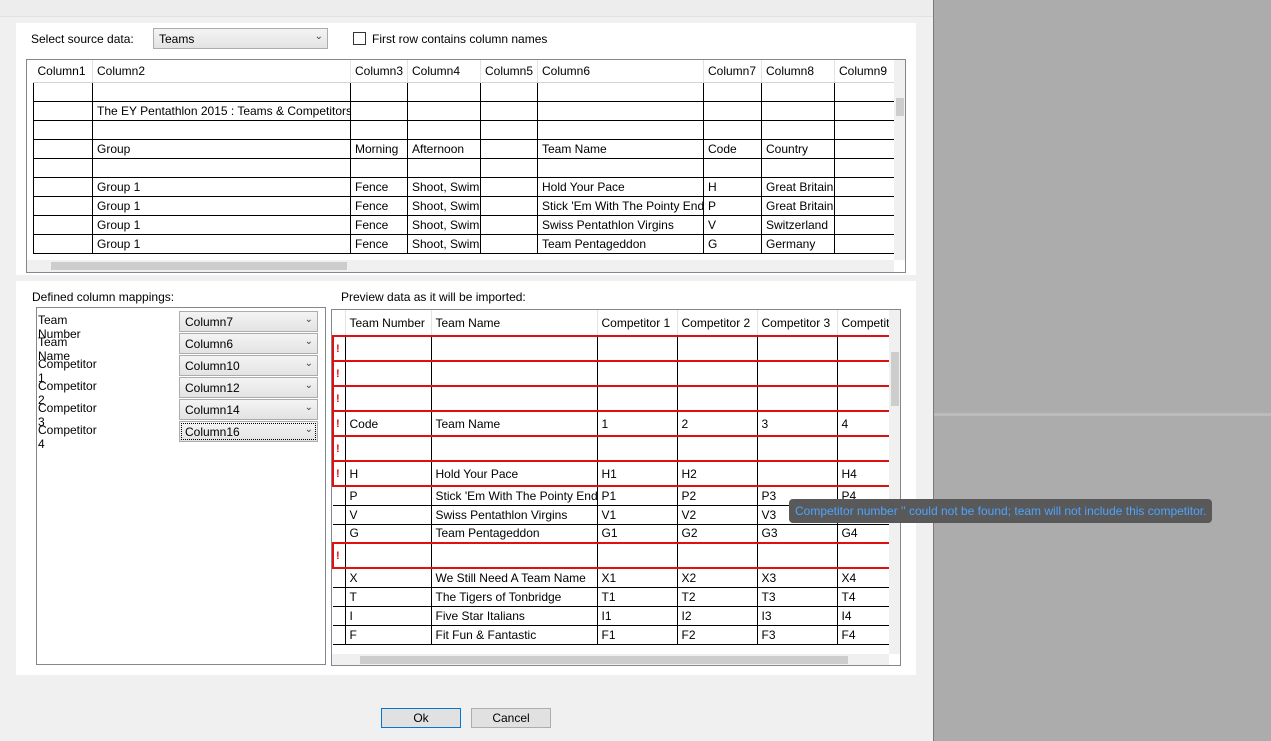 The height and width of the screenshot is (741, 1271). What do you see at coordinates (798, 206) in the screenshot?
I see `source-cell: Great Britain` at bounding box center [798, 206].